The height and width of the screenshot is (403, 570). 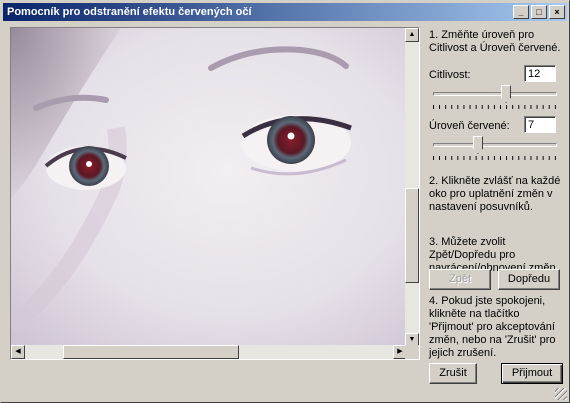 What do you see at coordinates (495, 94) in the screenshot?
I see `sensitivity-slider-track` at bounding box center [495, 94].